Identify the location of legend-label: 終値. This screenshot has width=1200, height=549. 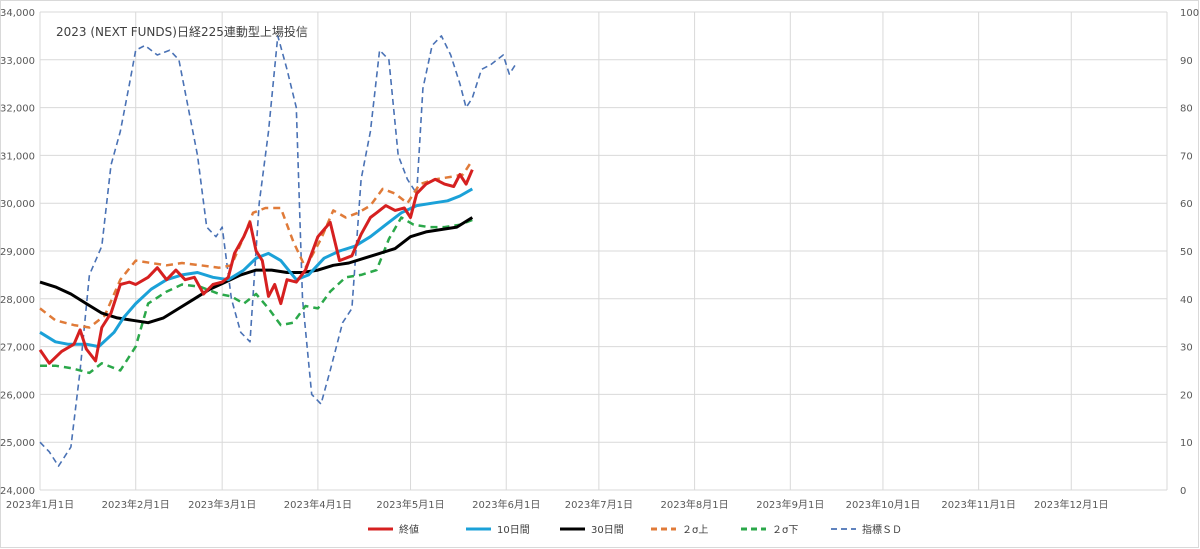
(409, 529).